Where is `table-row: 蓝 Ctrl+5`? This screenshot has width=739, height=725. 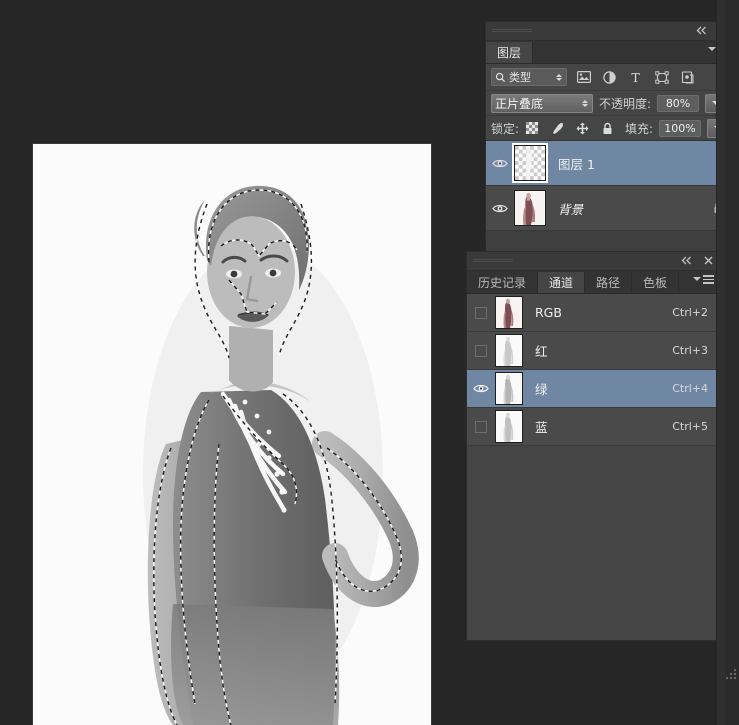
table-row: 蓝 Ctrl+5 is located at coordinates (593, 427).